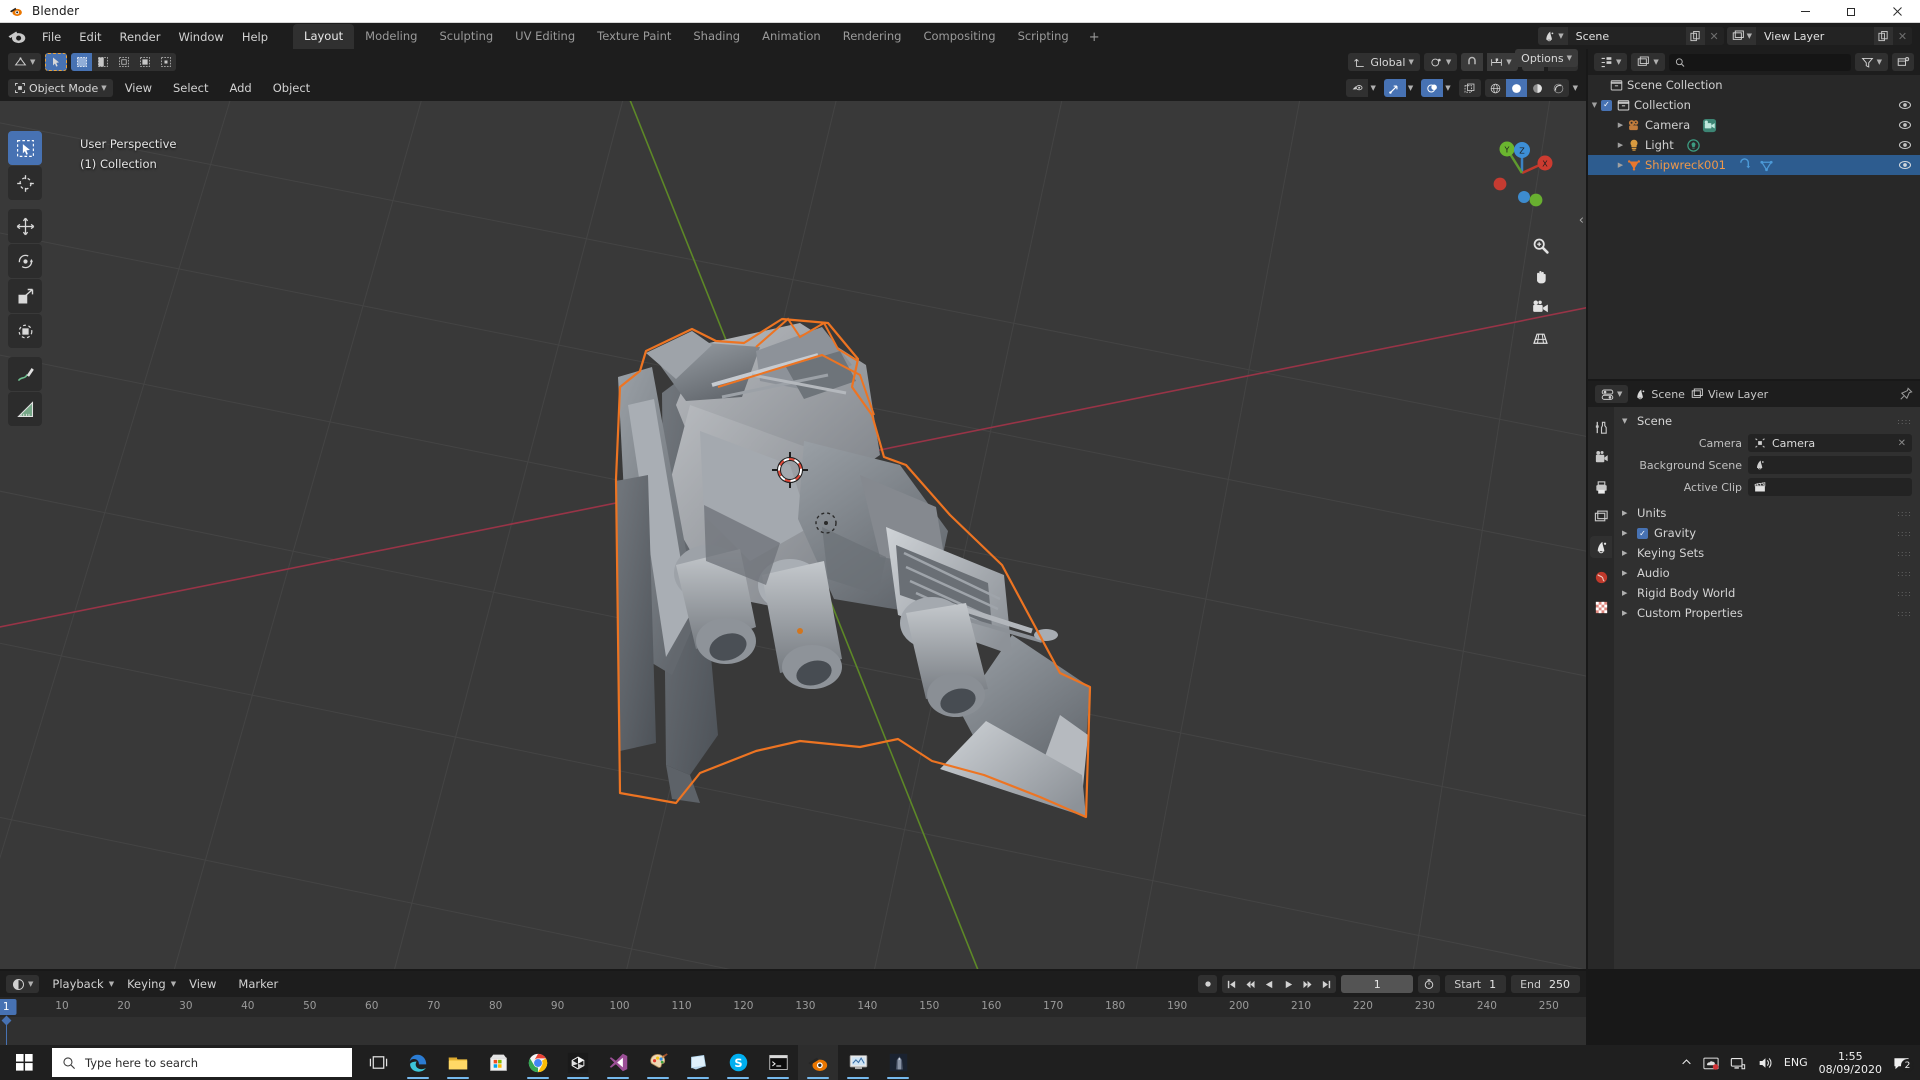 The width and height of the screenshot is (1920, 1080). Describe the element at coordinates (23, 984) in the screenshot. I see `timeline-editor-type-button: ▼` at that location.